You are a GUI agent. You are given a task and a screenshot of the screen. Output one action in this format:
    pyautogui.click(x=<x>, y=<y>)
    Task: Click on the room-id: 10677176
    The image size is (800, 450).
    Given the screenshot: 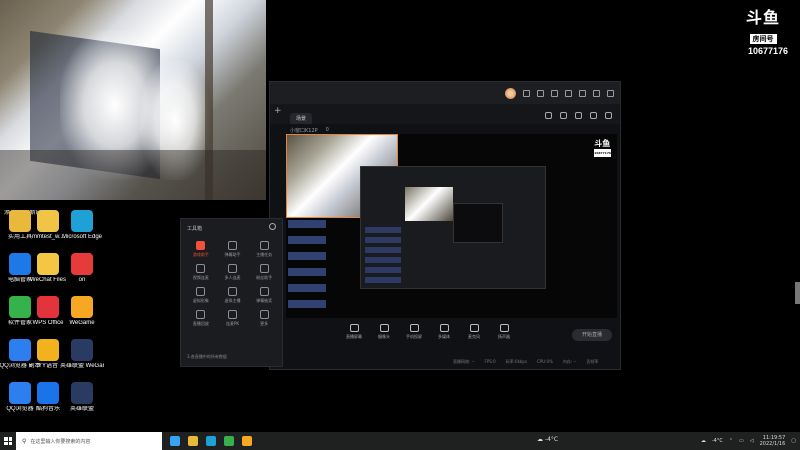 What is the action you would take?
    pyautogui.click(x=767, y=51)
    